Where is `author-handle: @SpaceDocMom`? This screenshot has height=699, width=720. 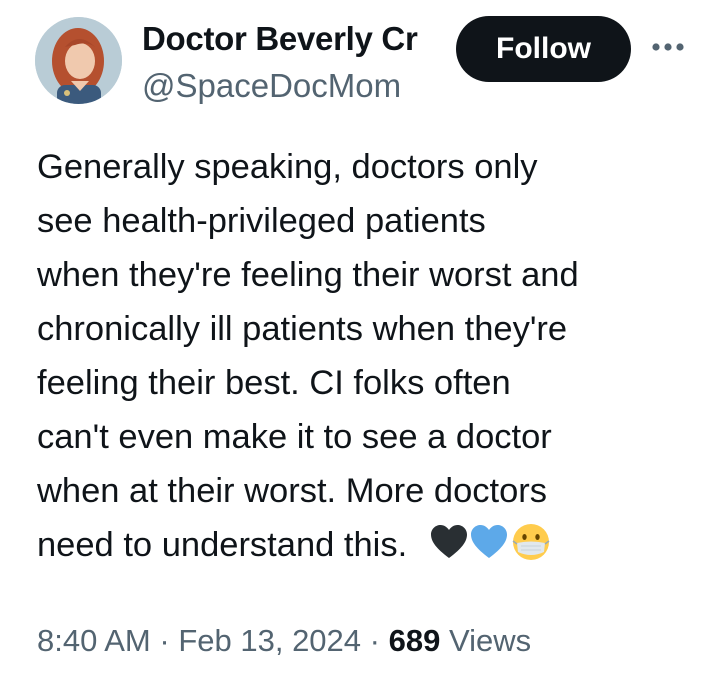
author-handle: @SpaceDocMom is located at coordinates (271, 86).